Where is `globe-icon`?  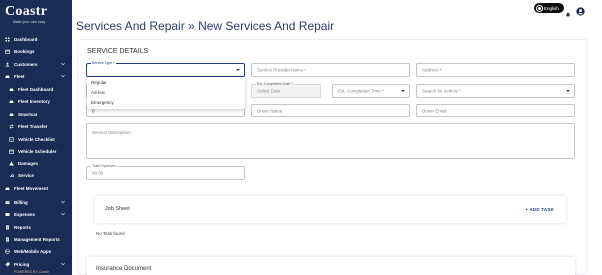 globe-icon is located at coordinates (7, 251).